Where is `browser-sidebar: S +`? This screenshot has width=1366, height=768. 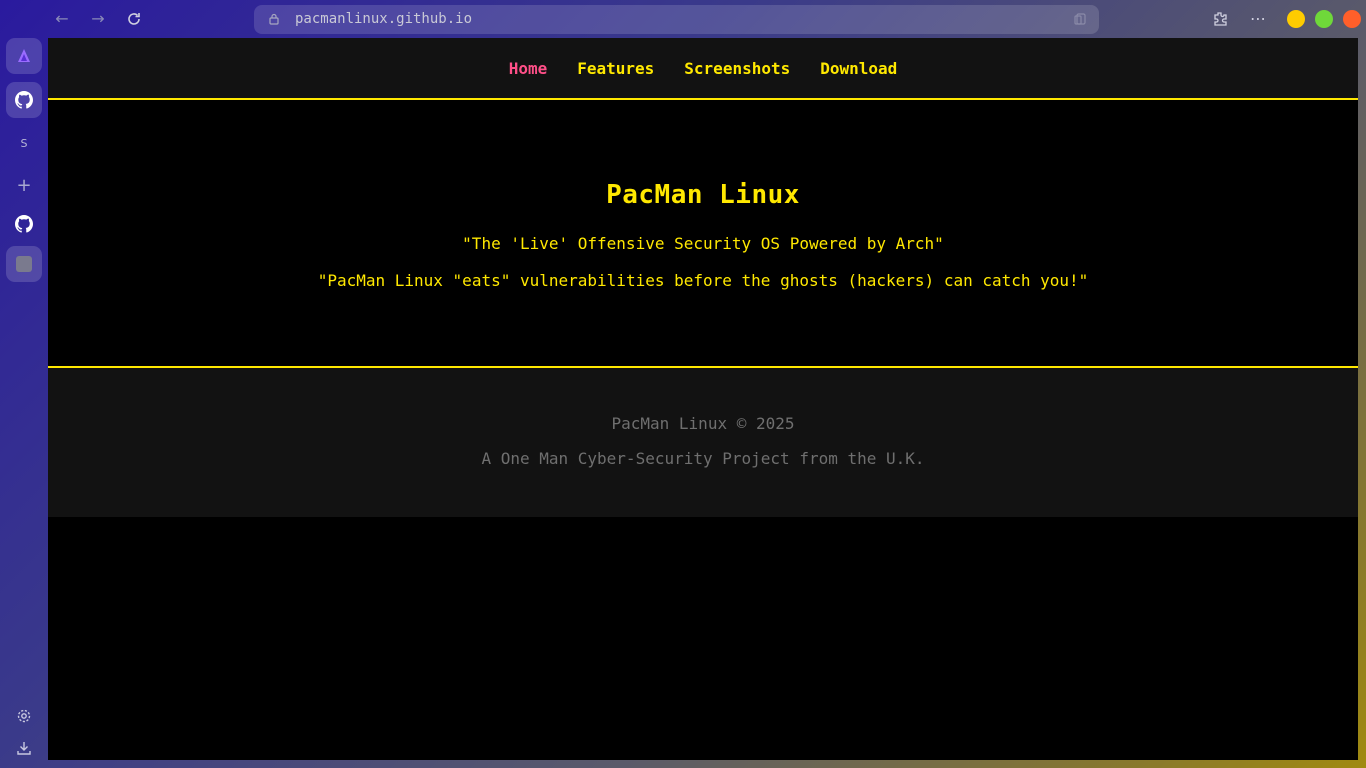
browser-sidebar: S + is located at coordinates (24, 403).